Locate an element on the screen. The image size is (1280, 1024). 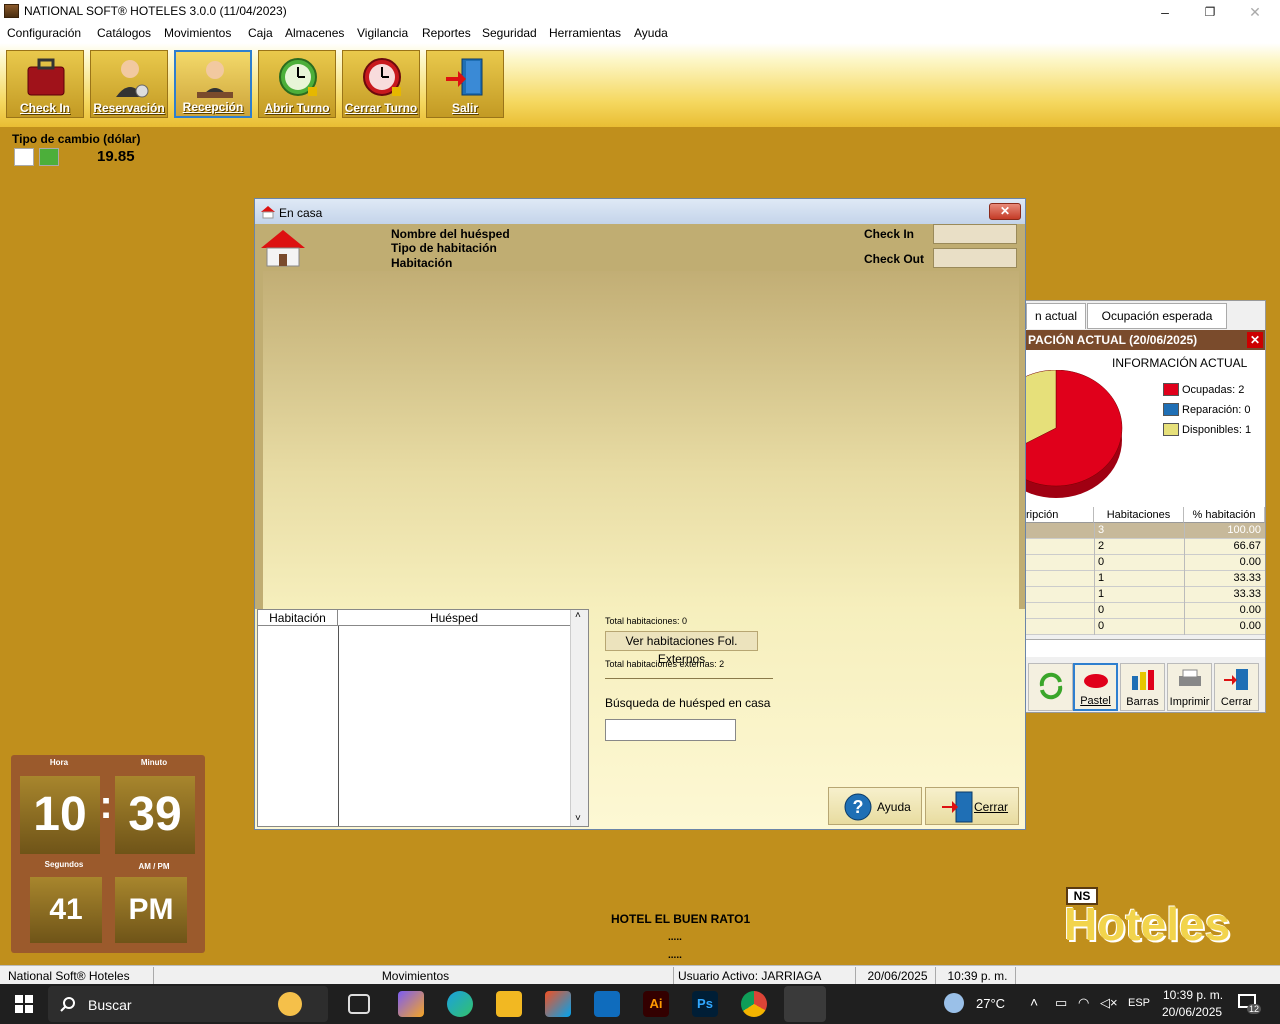
tab-ocupacion-actual: n actual is located at coordinates (1056, 316).